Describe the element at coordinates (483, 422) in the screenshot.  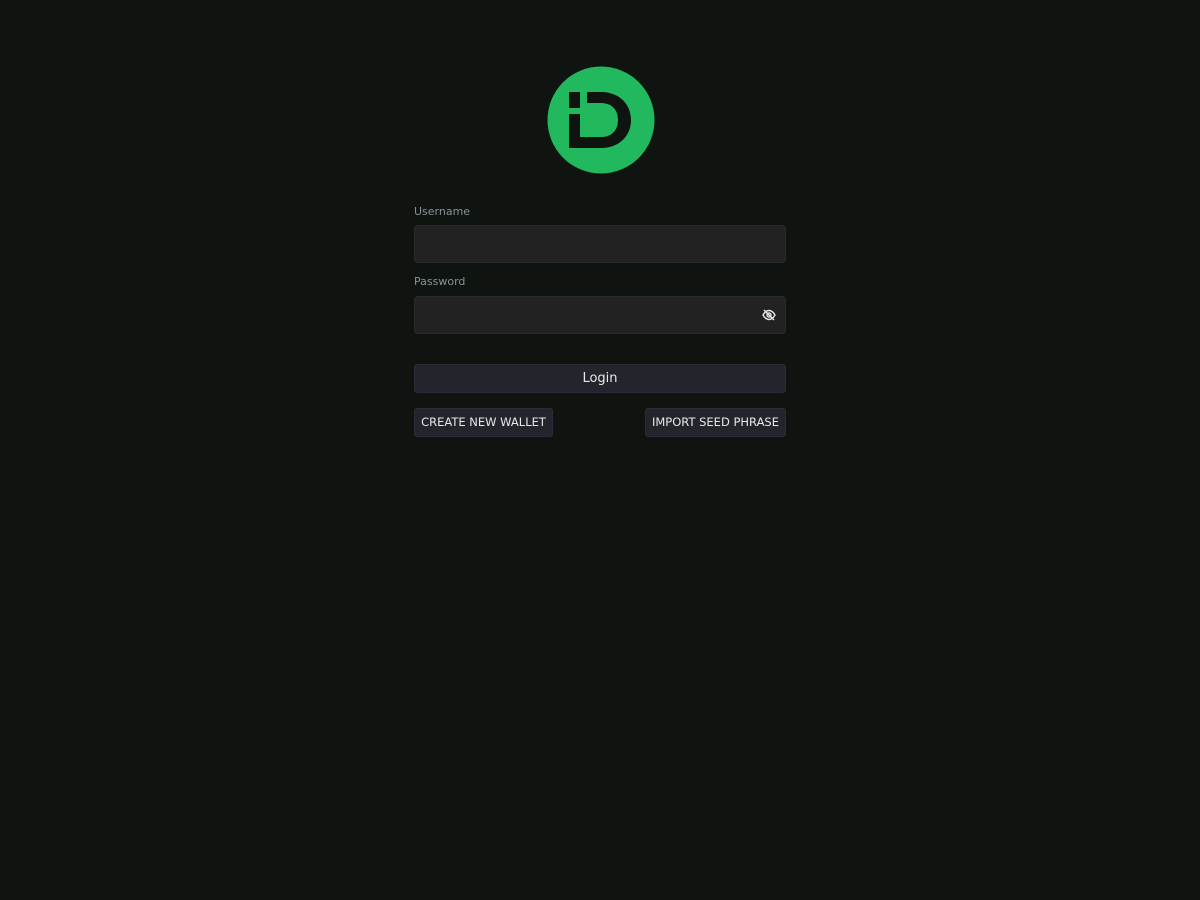
I see `create-new-wallet-button: CREATE NEW WALLET` at that location.